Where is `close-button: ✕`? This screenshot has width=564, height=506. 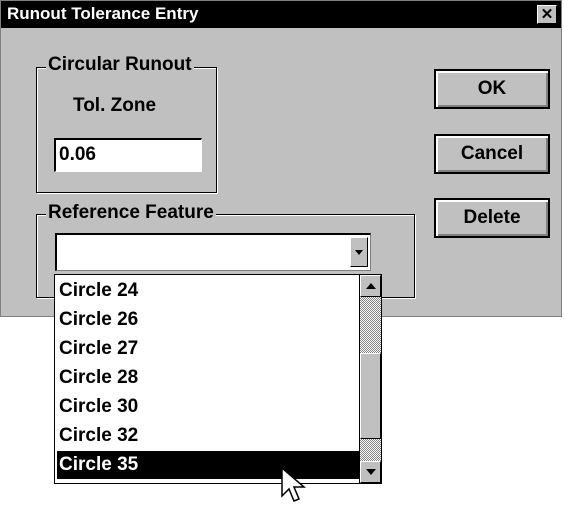 close-button: ✕ is located at coordinates (547, 14).